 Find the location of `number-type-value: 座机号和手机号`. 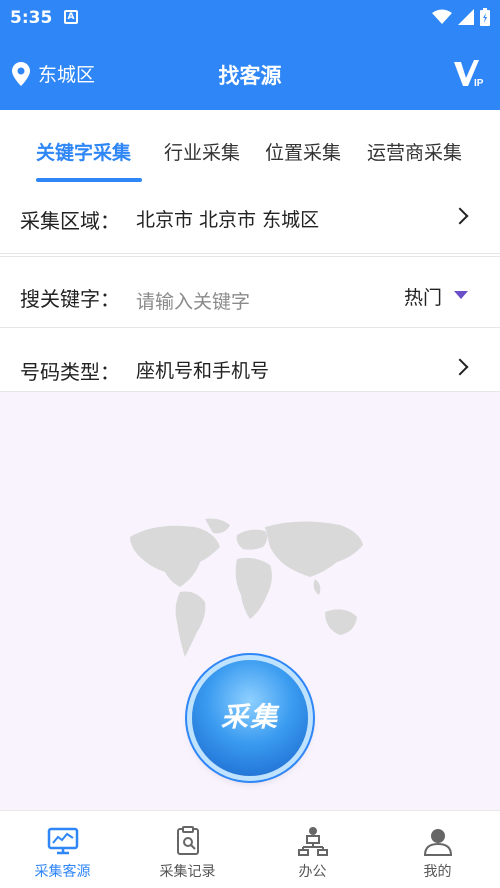

number-type-value: 座机号和手机号 is located at coordinates (203, 371).